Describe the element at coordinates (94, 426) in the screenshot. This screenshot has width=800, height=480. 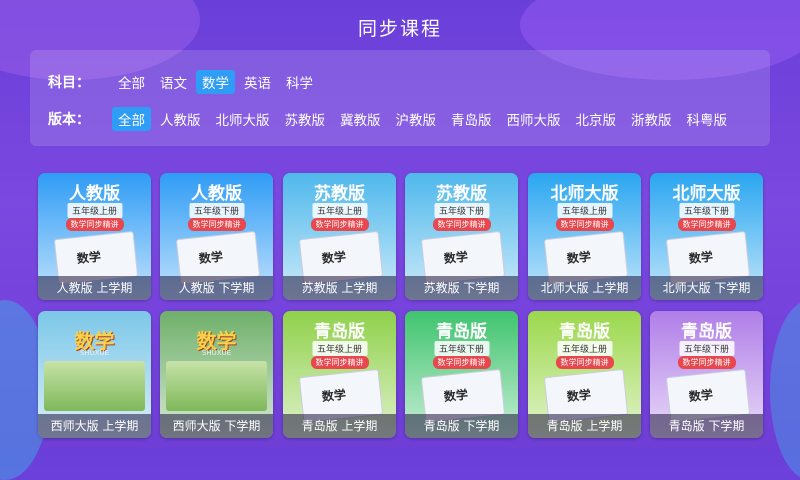
I see `course-caption: 西师大版 上学期` at that location.